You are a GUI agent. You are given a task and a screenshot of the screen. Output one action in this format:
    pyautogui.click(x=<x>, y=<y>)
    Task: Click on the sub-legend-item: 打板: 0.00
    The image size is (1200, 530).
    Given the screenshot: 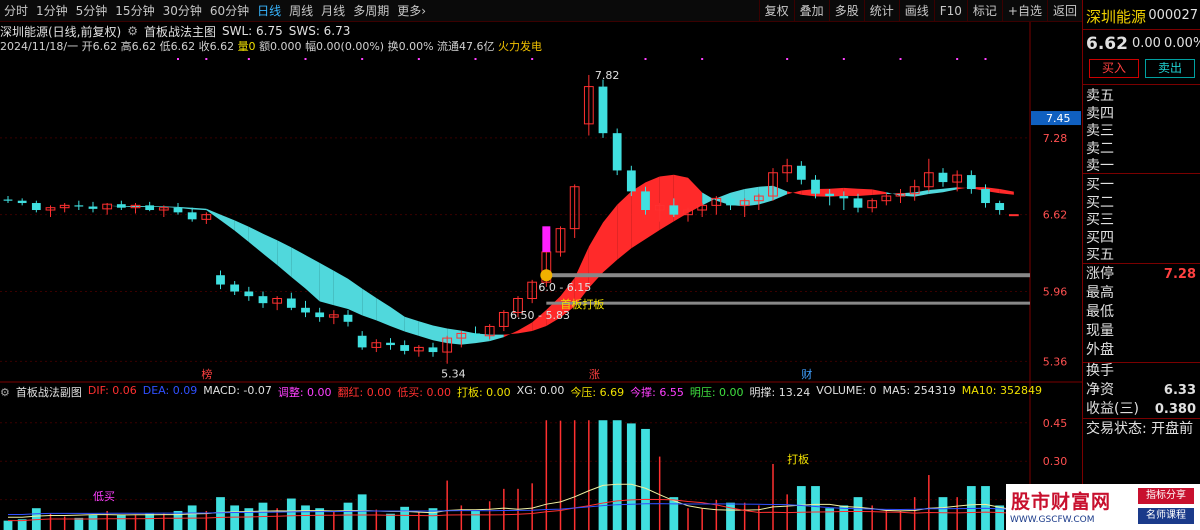 What is the action you would take?
    pyautogui.click(x=483, y=392)
    